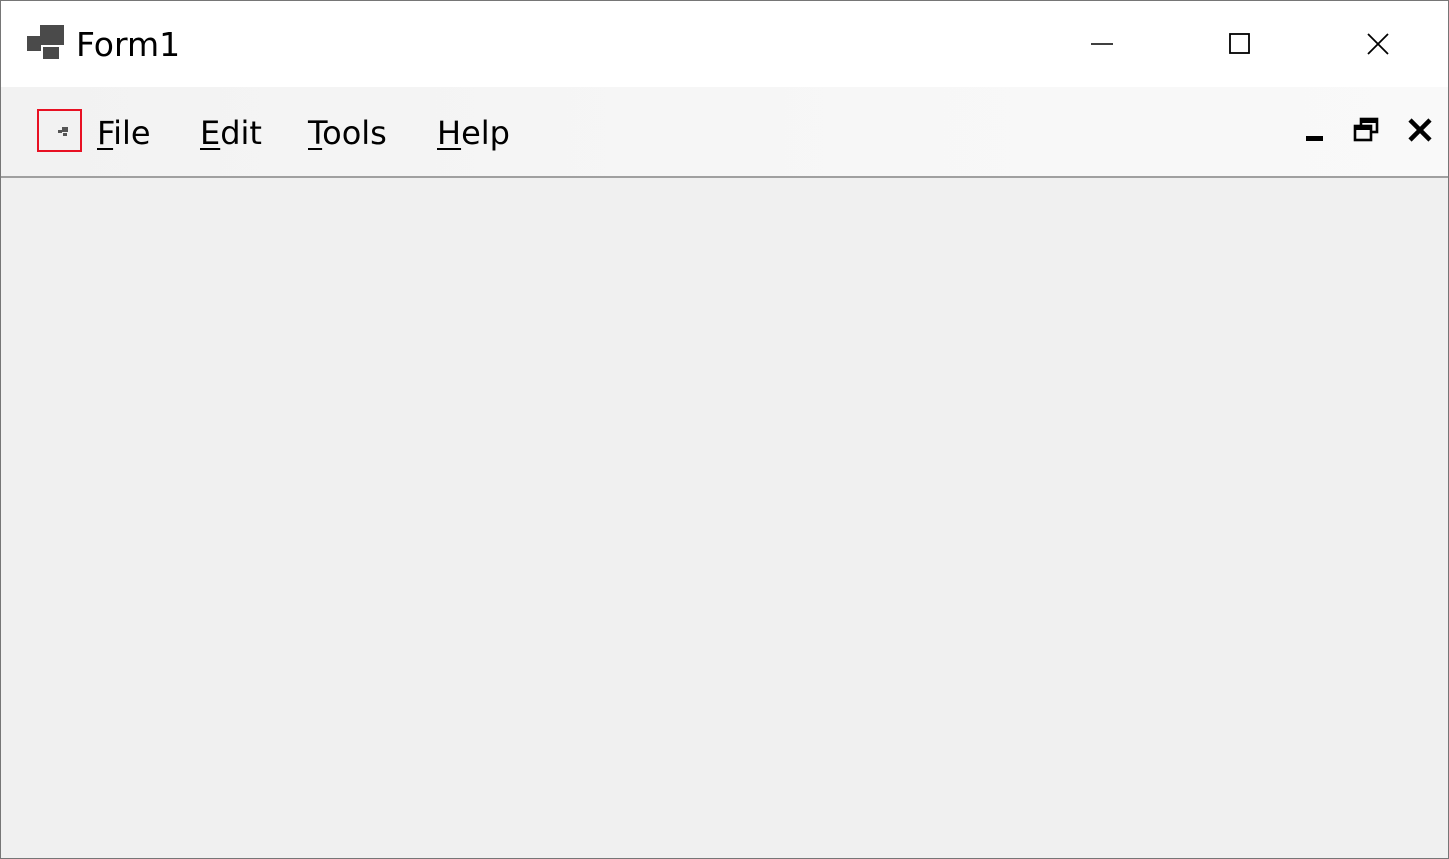  I want to click on menu-edit: Edit, so click(231, 133).